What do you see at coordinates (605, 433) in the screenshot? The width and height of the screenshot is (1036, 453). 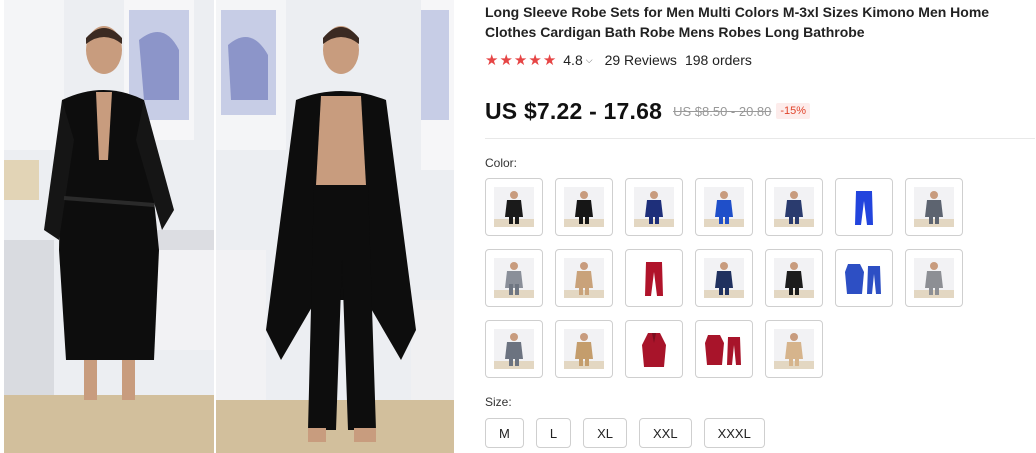 I see `size-option-xl: XL` at bounding box center [605, 433].